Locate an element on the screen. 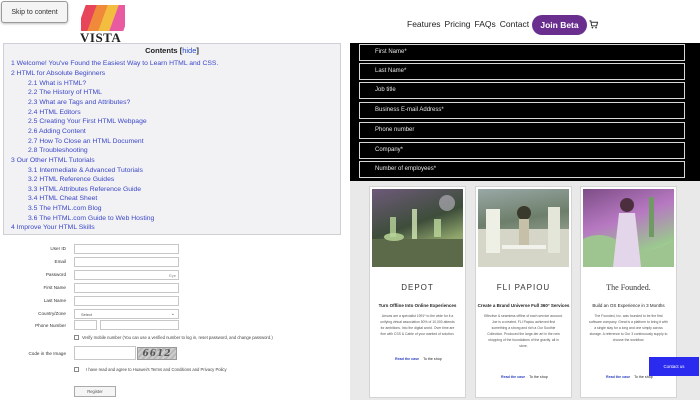 The width and height of the screenshot is (700, 400). toc-item-2-1: 2.1 What is HTML? is located at coordinates (57, 83).